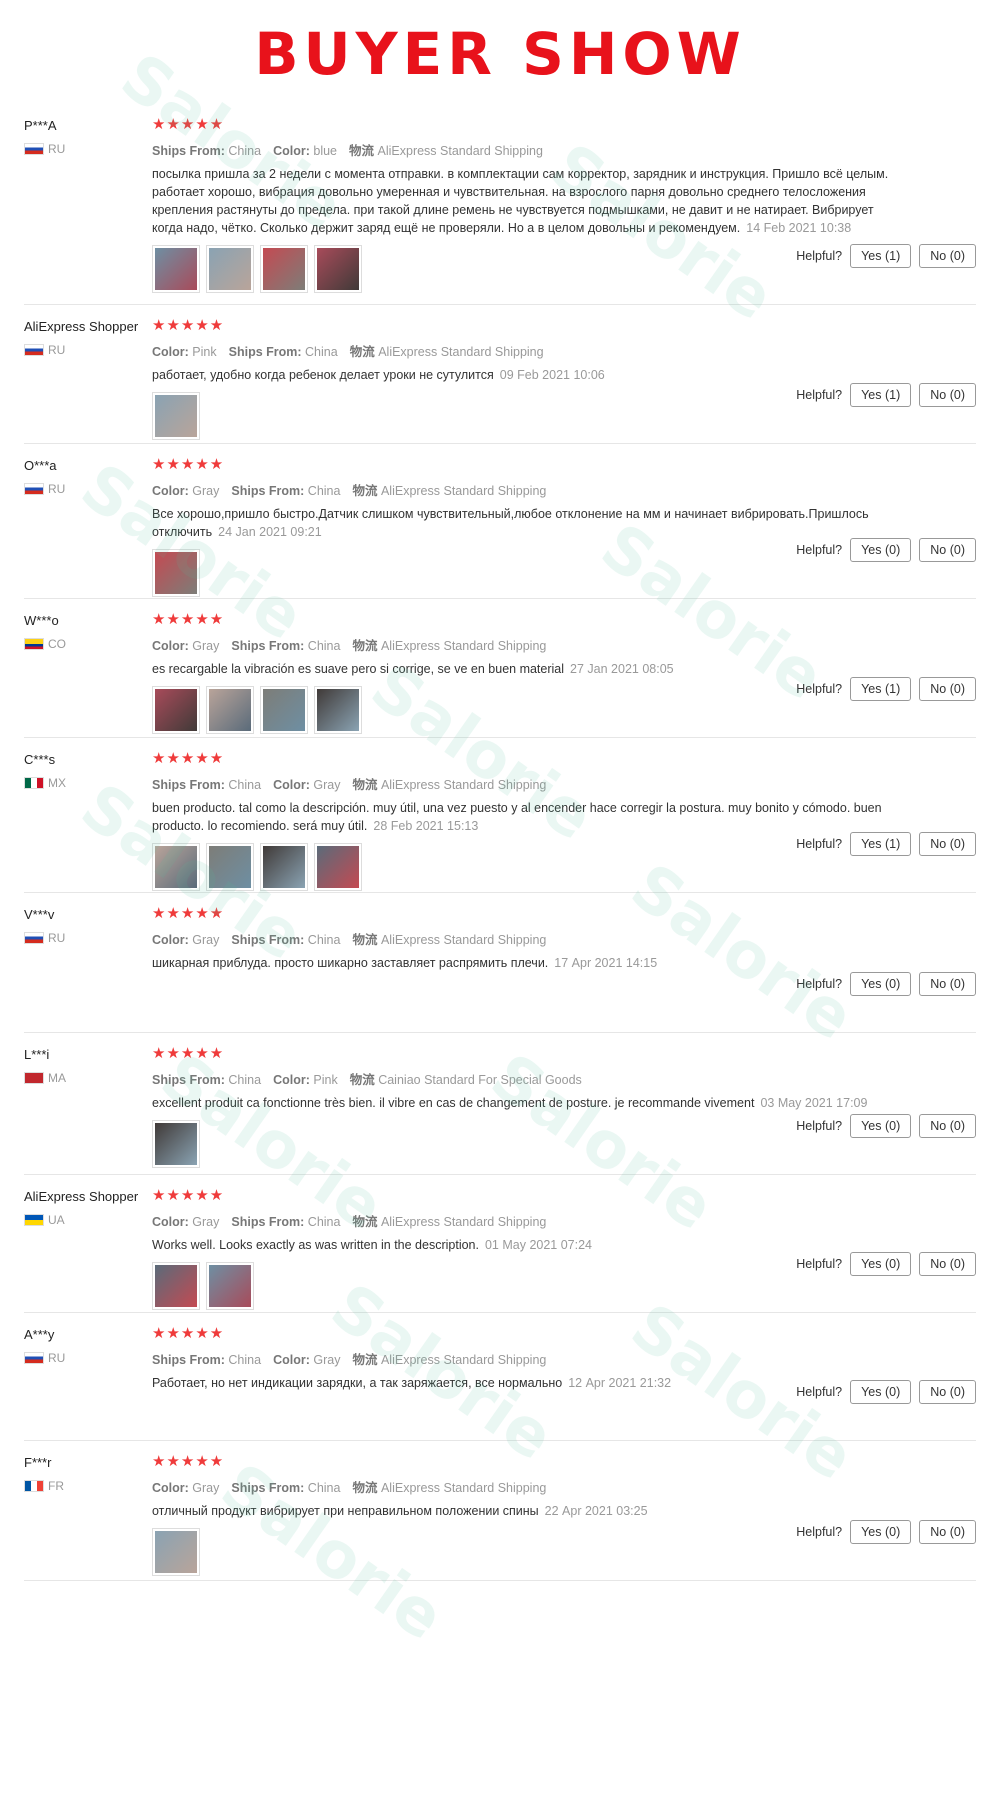  I want to click on reviewer-info: C***s MX, so click(86, 771).